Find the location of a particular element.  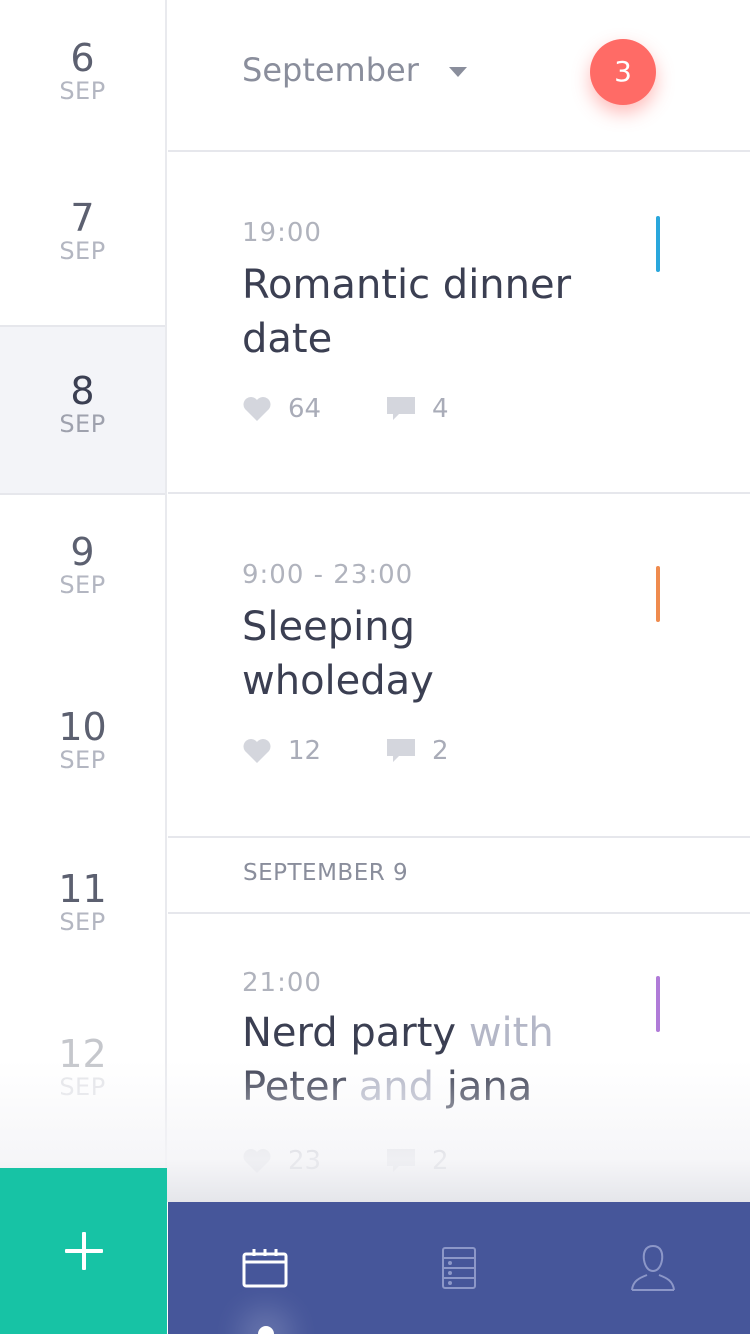

event-time: 19:00 is located at coordinates (282, 233).